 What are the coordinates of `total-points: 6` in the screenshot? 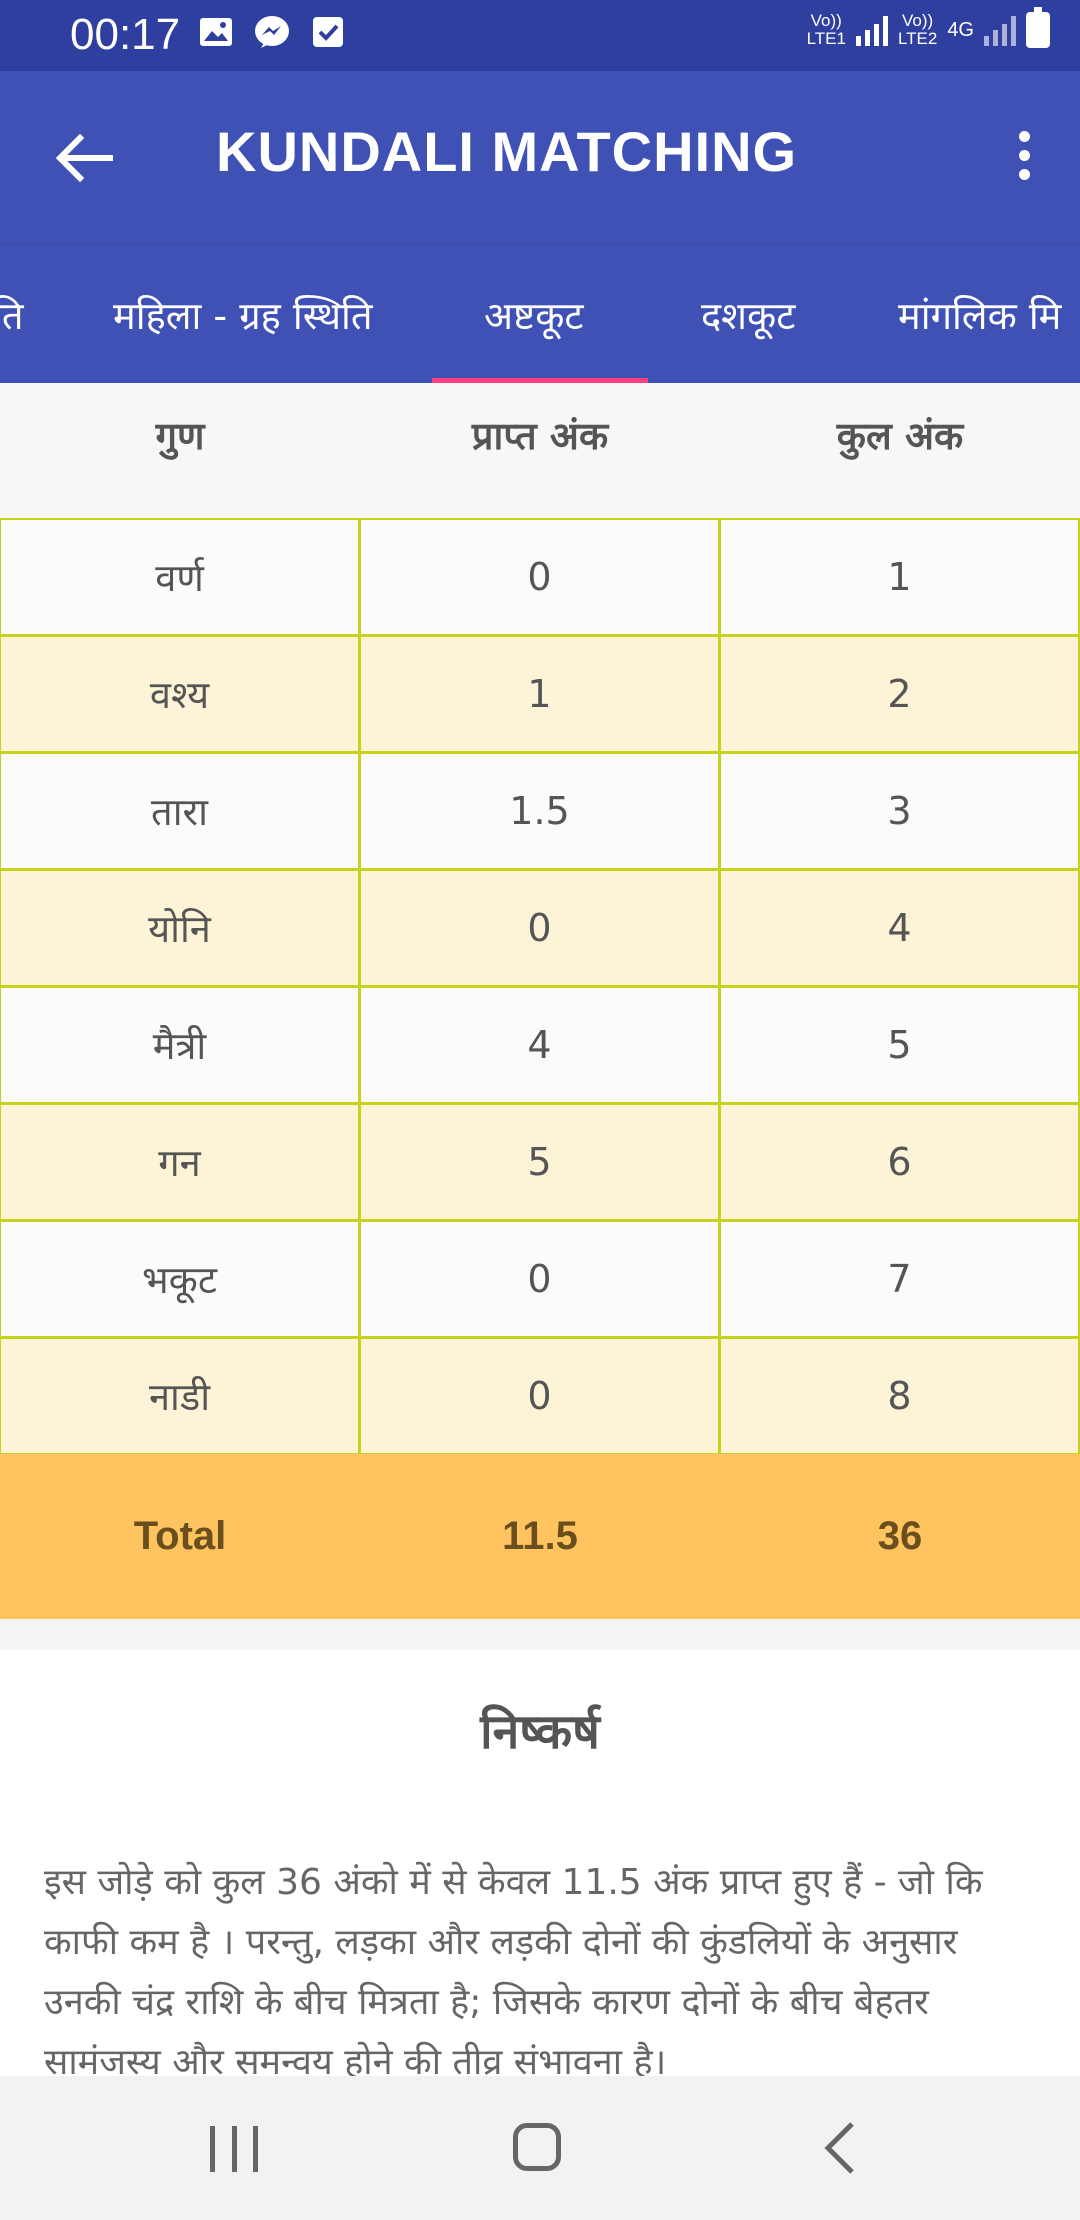 It's located at (899, 1162).